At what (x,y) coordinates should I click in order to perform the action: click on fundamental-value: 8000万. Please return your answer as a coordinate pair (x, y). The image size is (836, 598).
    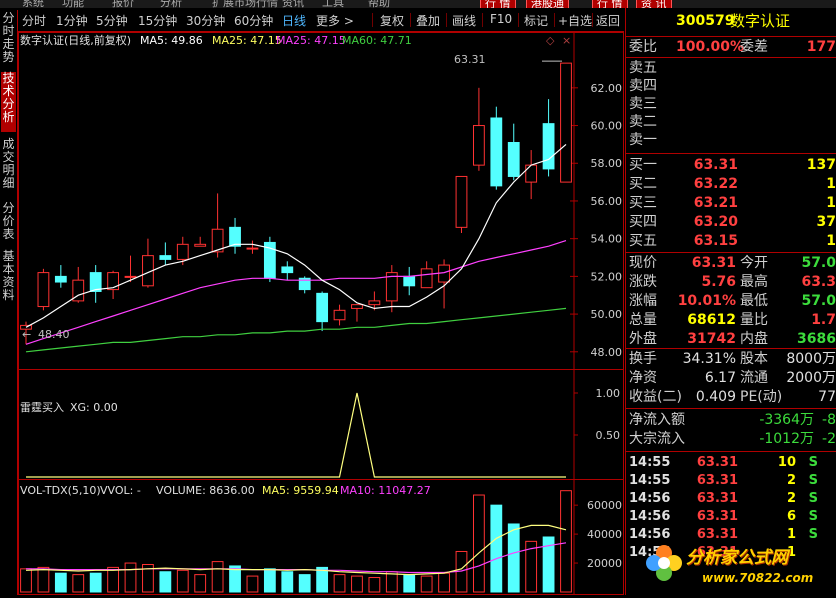
    Looking at the image, I should click on (811, 359).